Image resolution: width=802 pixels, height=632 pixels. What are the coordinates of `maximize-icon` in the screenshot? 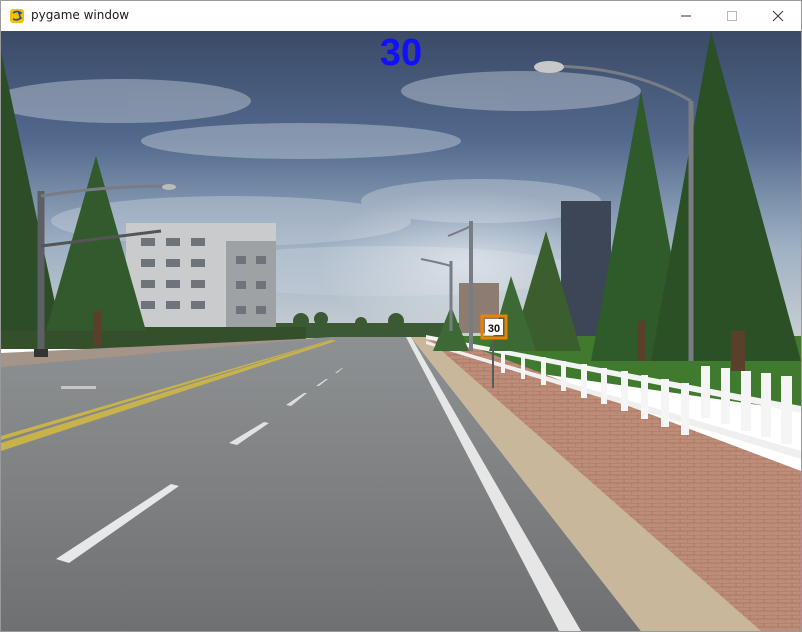 It's located at (732, 16).